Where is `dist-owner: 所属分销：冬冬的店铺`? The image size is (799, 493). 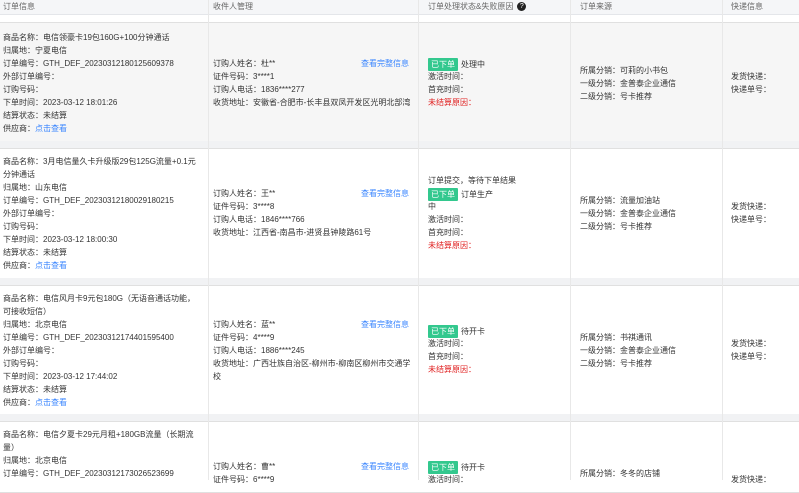
dist-owner: 所属分销：冬冬的店铺 is located at coordinates (620, 473).